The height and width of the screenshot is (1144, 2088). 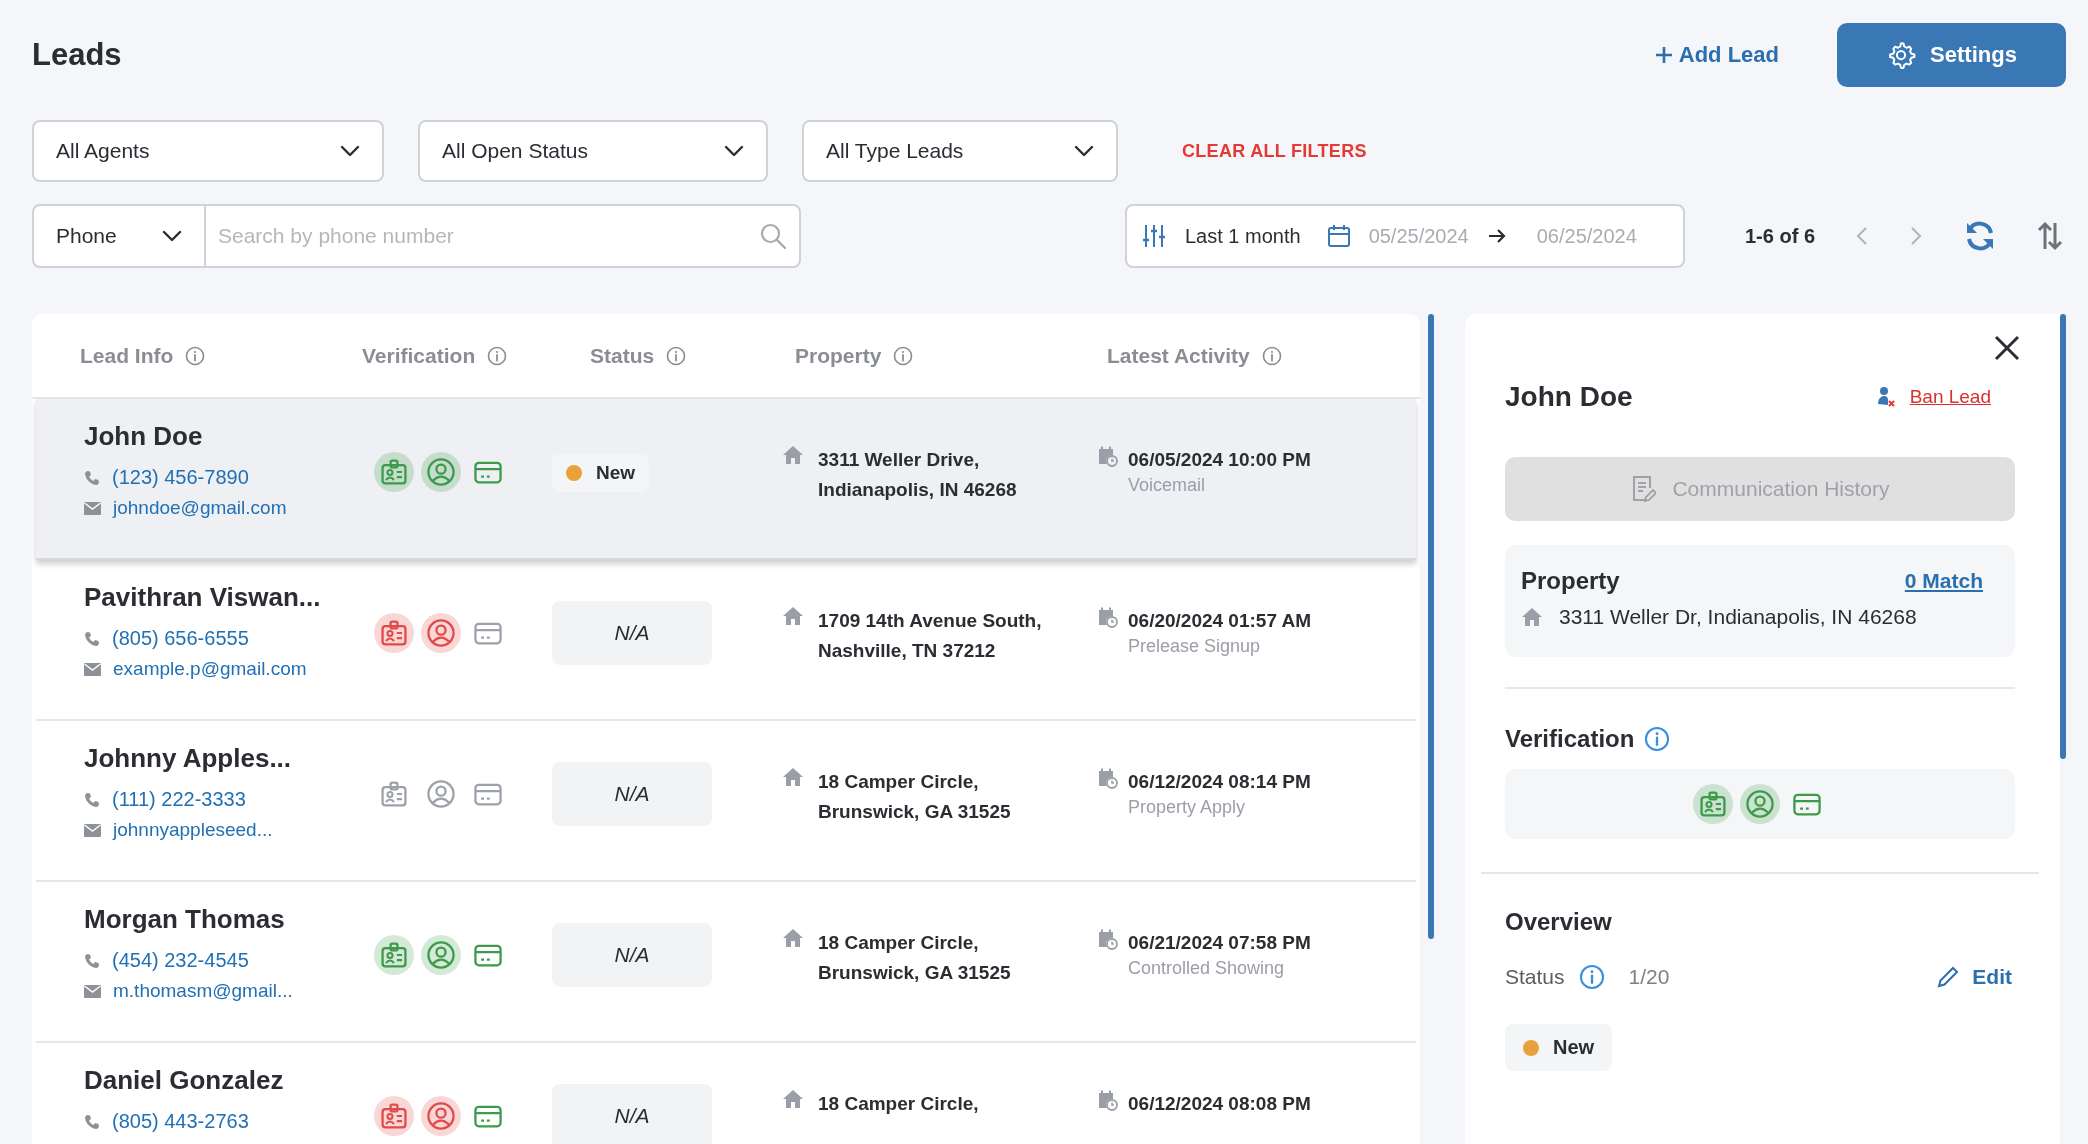 What do you see at coordinates (1780, 236) in the screenshot?
I see `pagination-range: 1-6 of 6` at bounding box center [1780, 236].